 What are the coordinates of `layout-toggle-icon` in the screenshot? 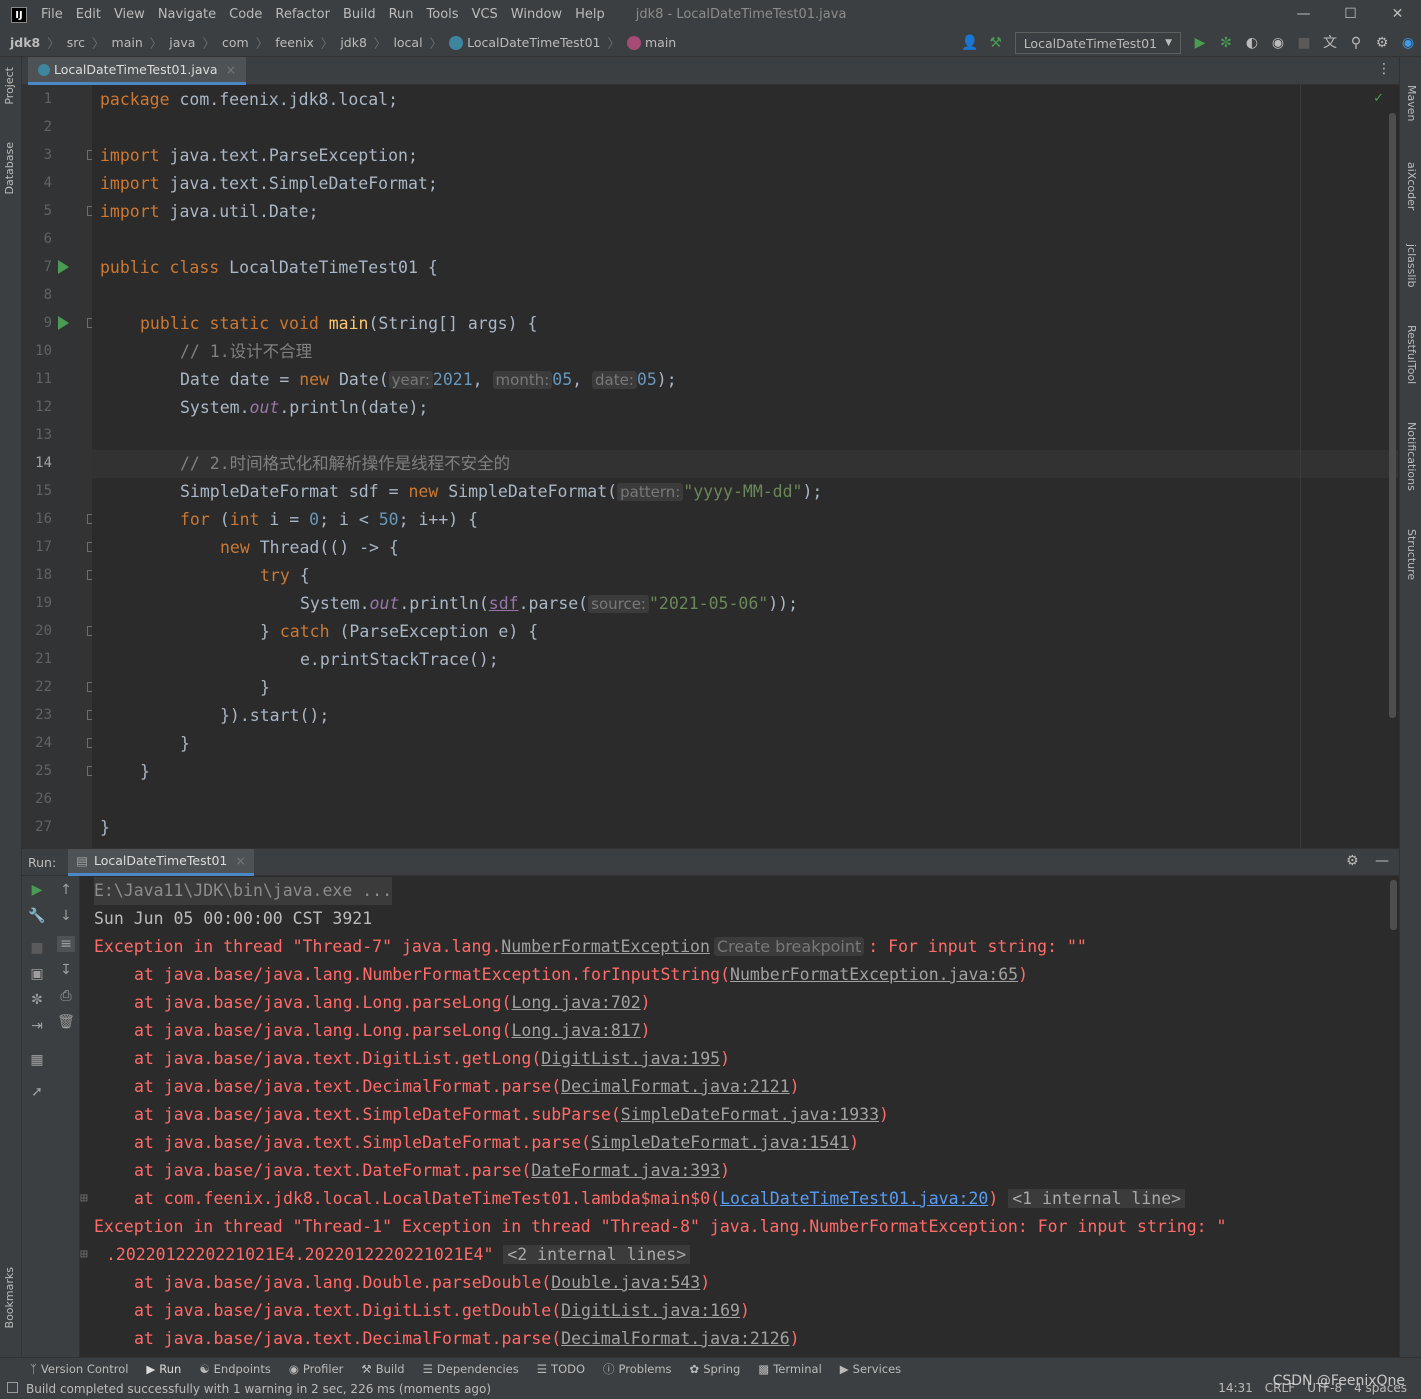 It's located at (12, 1387).